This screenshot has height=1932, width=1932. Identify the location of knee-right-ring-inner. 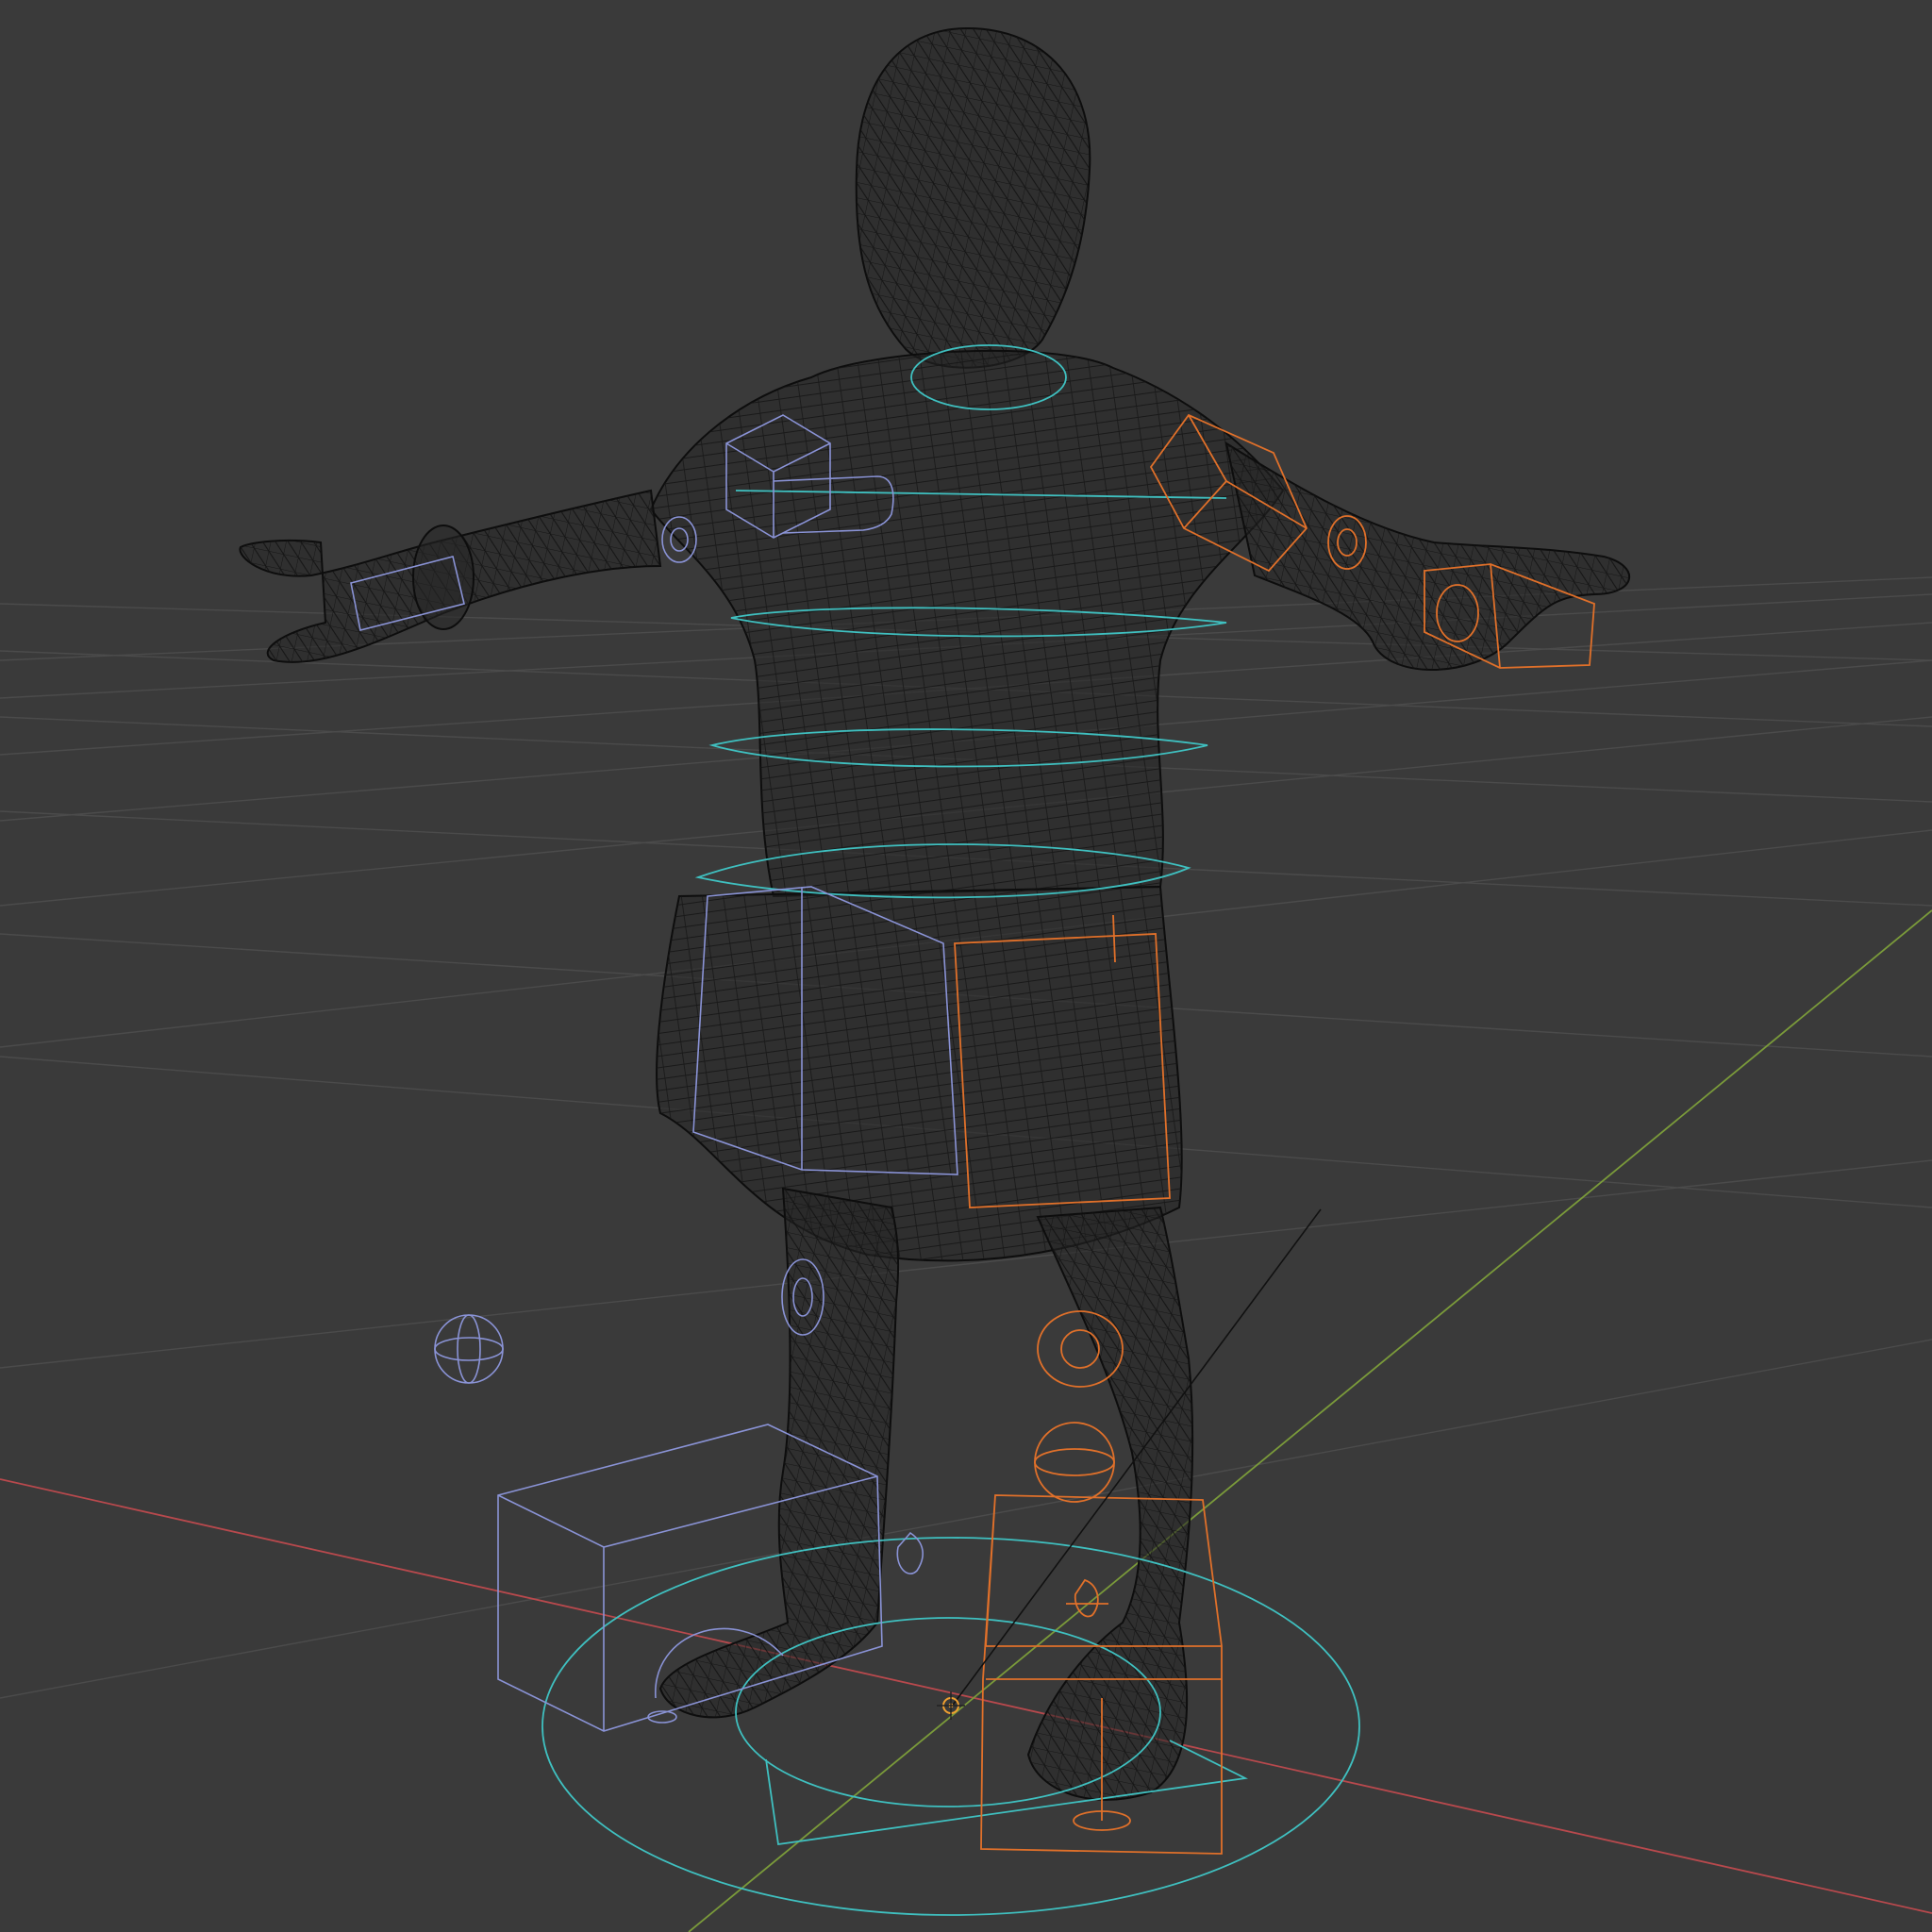
(1080, 1349).